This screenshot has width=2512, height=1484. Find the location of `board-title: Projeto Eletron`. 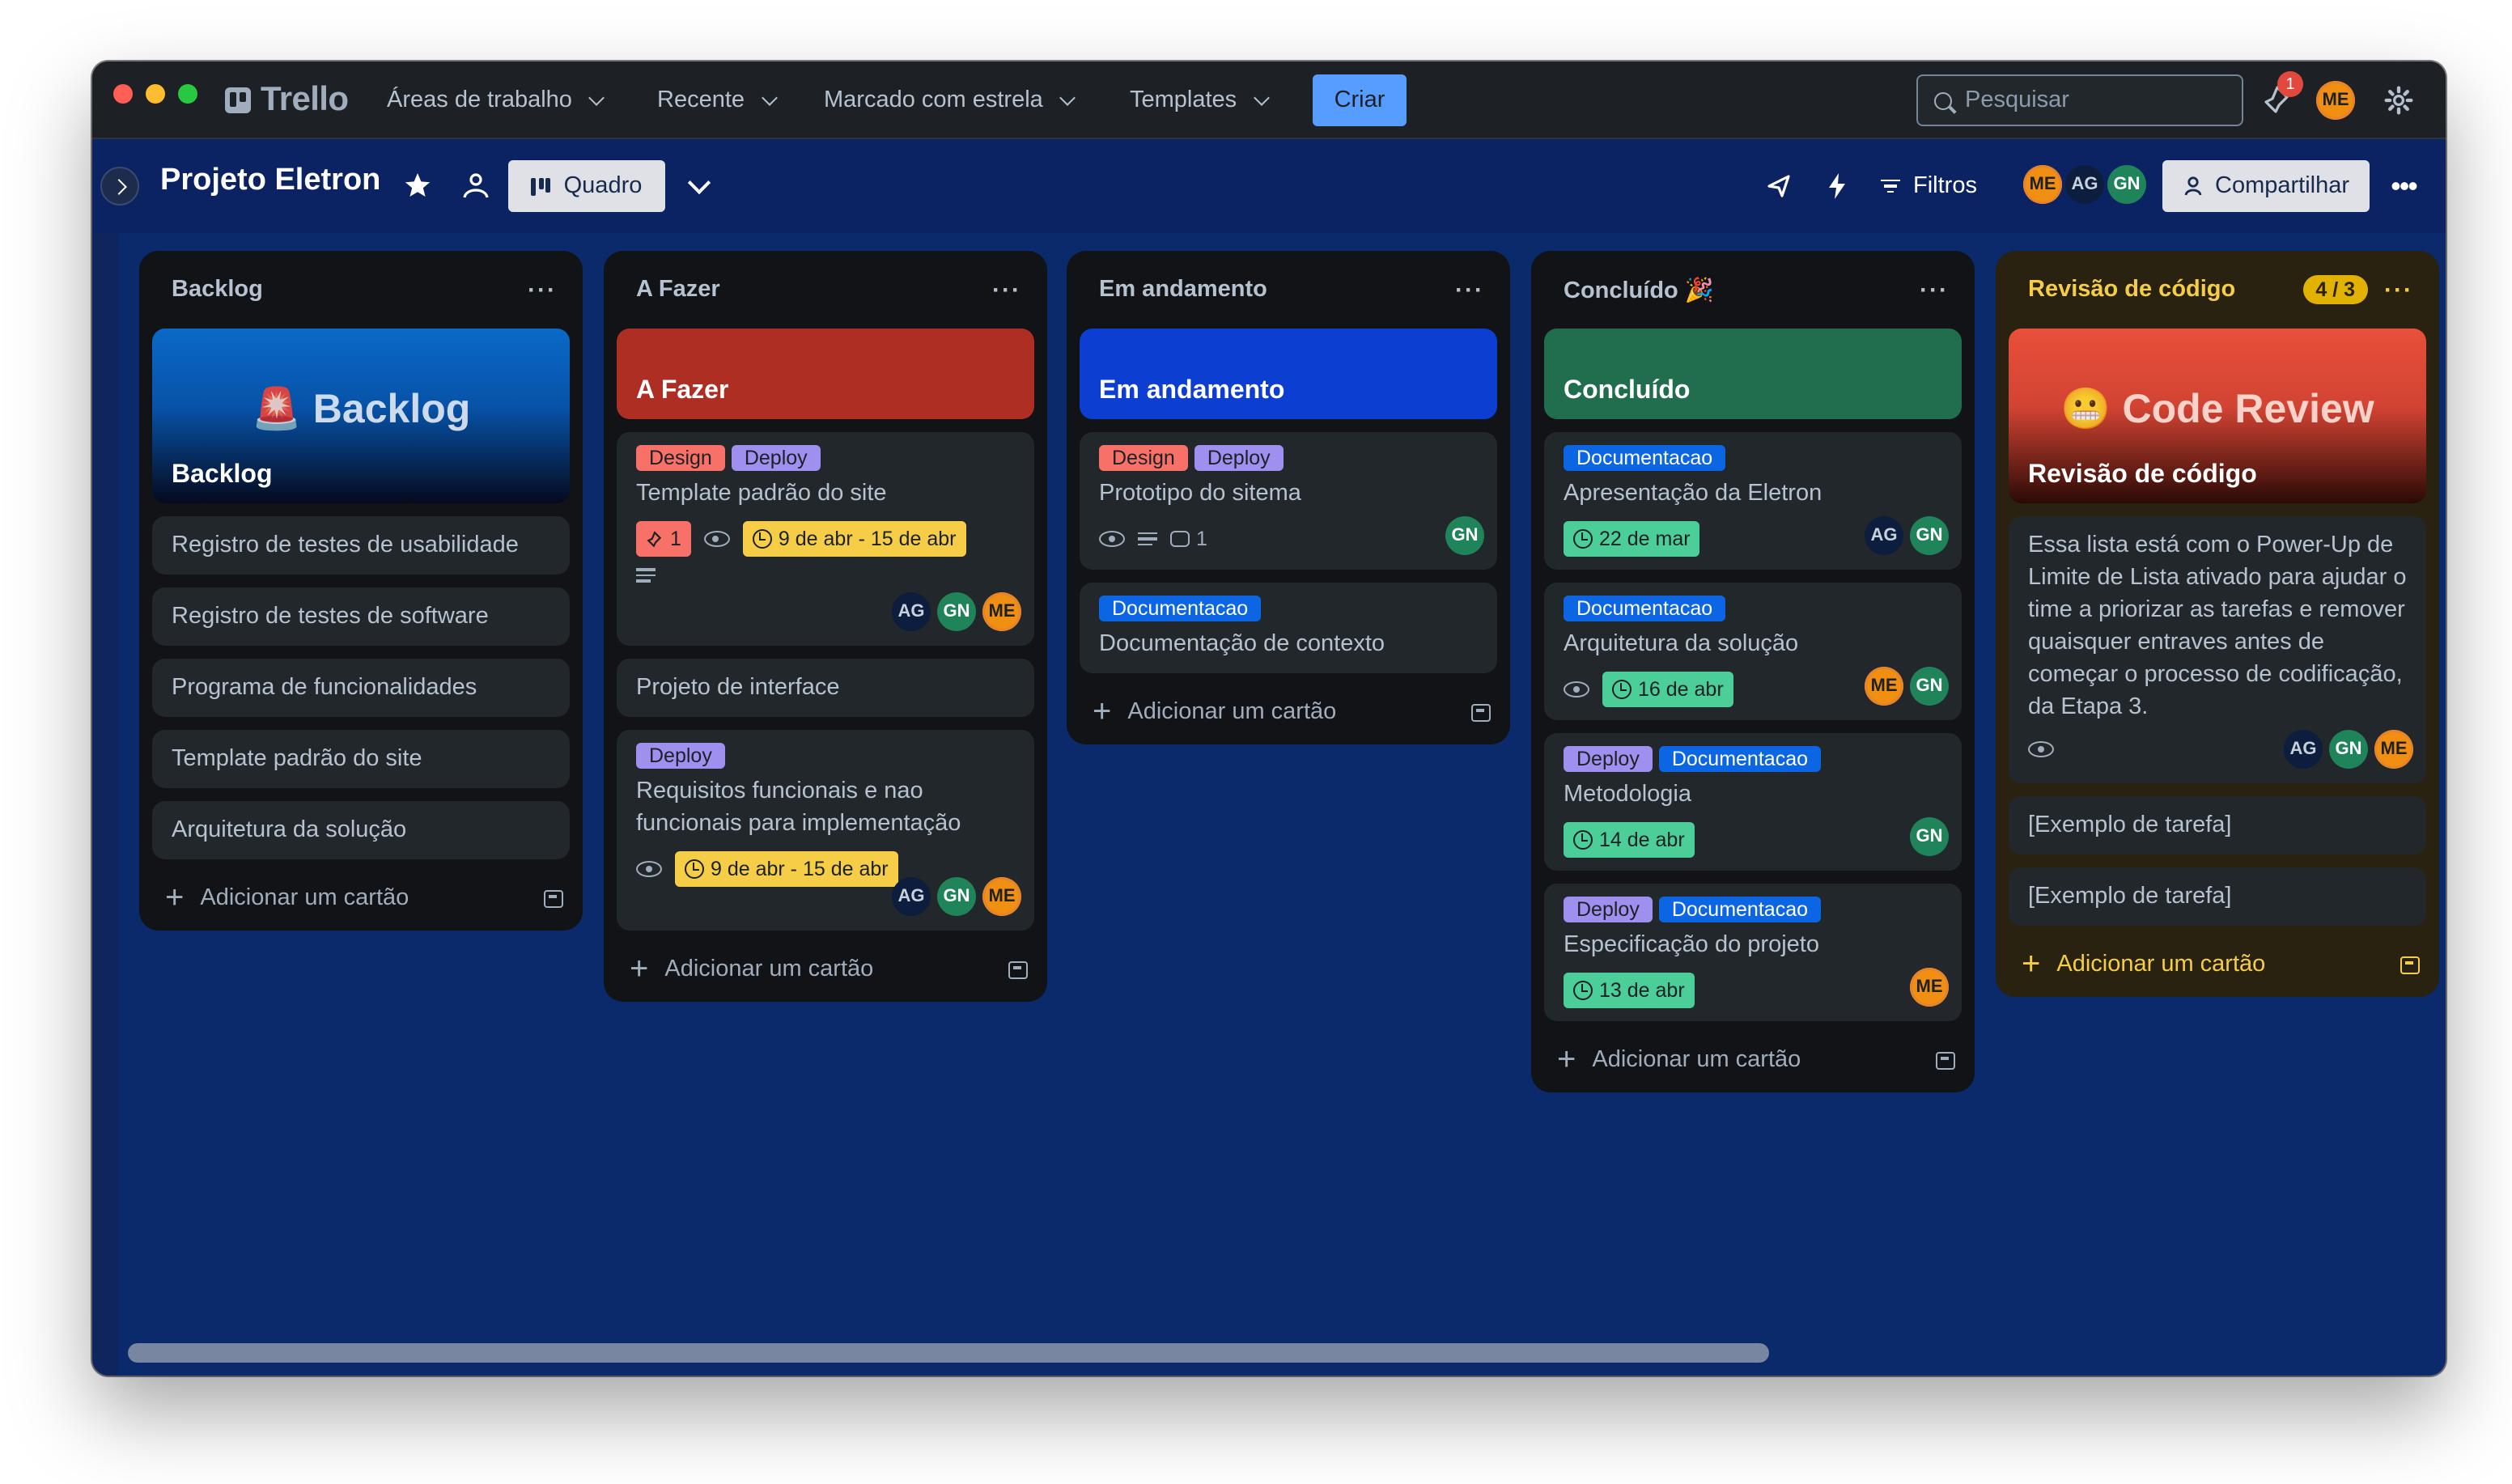

board-title: Projeto Eletron is located at coordinates (270, 181).